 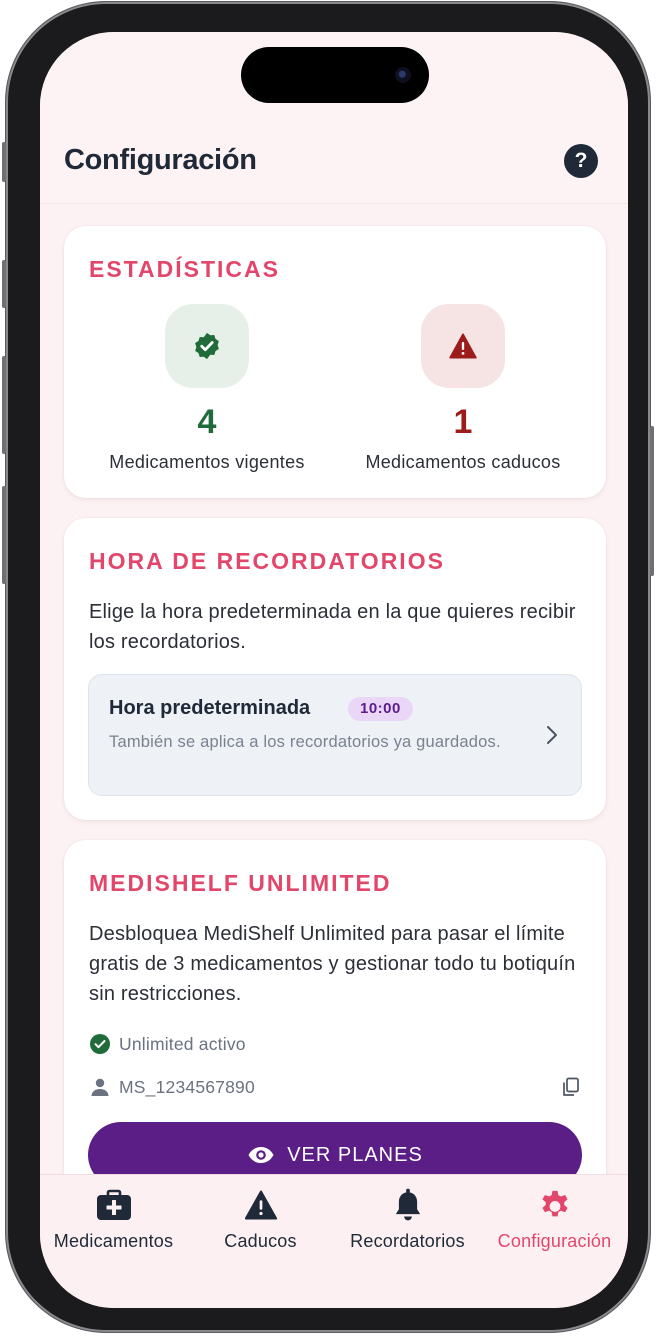 I want to click on tab-configuracion: Configuración, so click(x=554, y=1219).